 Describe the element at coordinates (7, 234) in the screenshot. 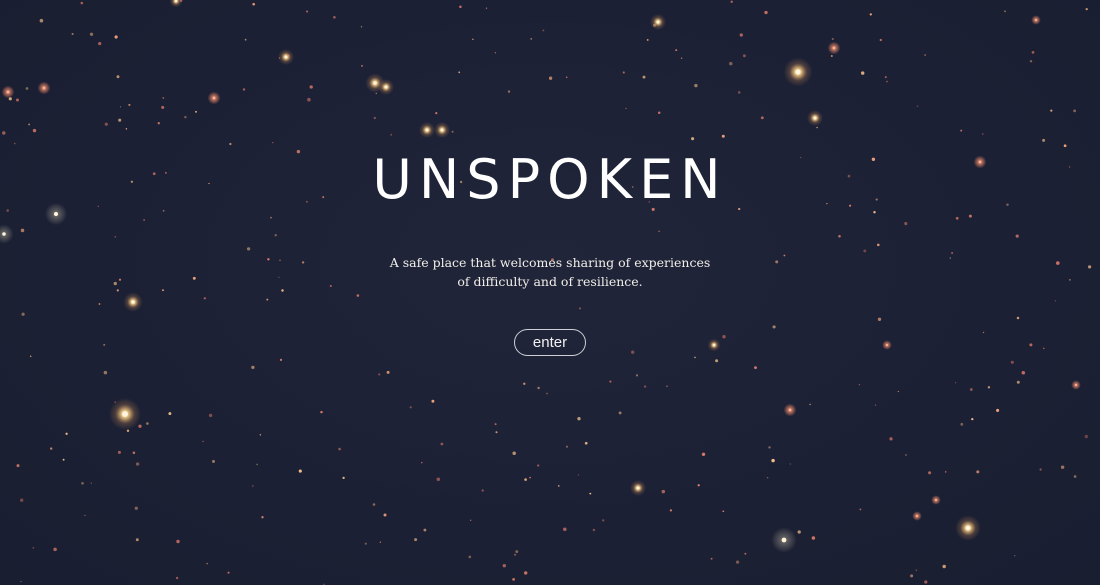

I see `star-glow` at that location.